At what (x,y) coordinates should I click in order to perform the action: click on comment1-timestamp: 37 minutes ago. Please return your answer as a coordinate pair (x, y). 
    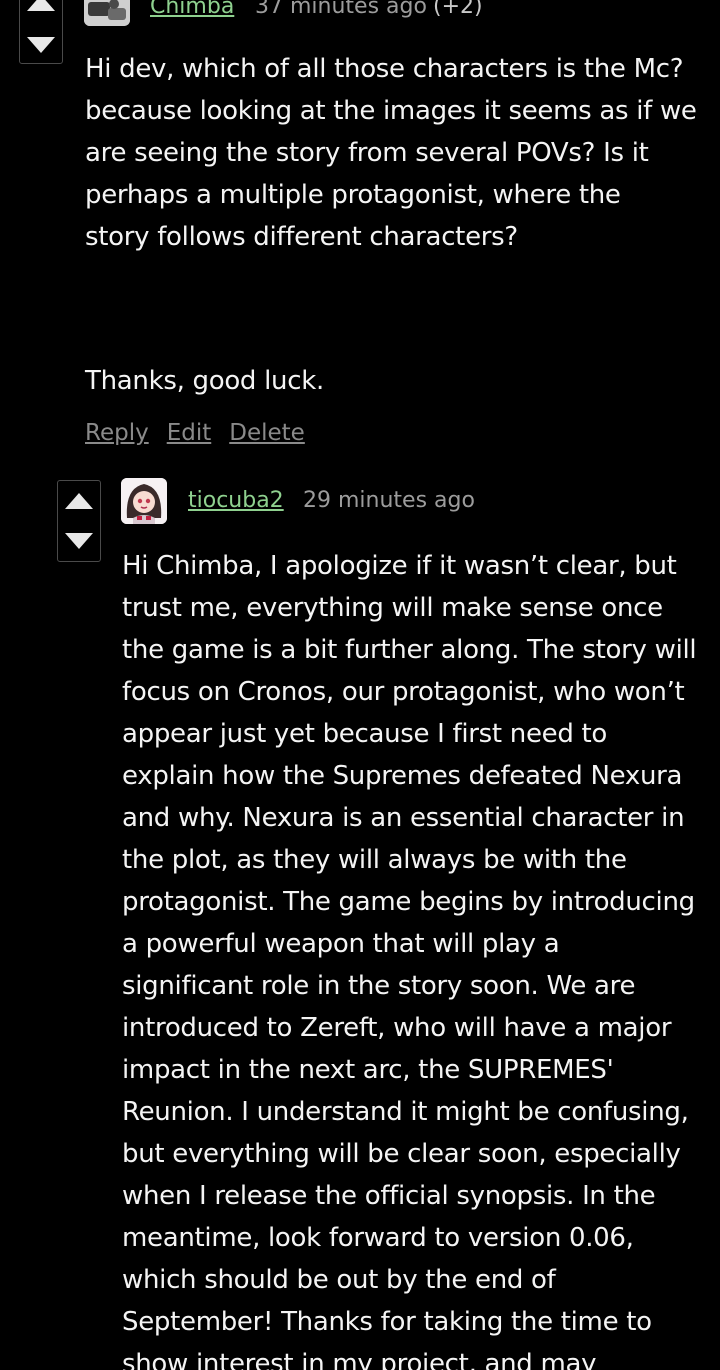
    Looking at the image, I should click on (341, 9).